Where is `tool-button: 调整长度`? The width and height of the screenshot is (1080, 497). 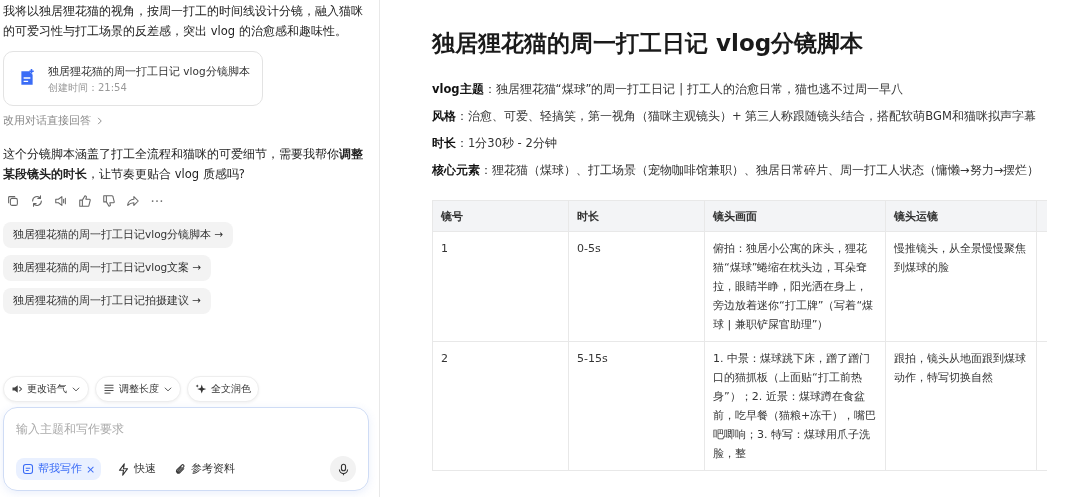
tool-button: 调整长度 is located at coordinates (138, 389).